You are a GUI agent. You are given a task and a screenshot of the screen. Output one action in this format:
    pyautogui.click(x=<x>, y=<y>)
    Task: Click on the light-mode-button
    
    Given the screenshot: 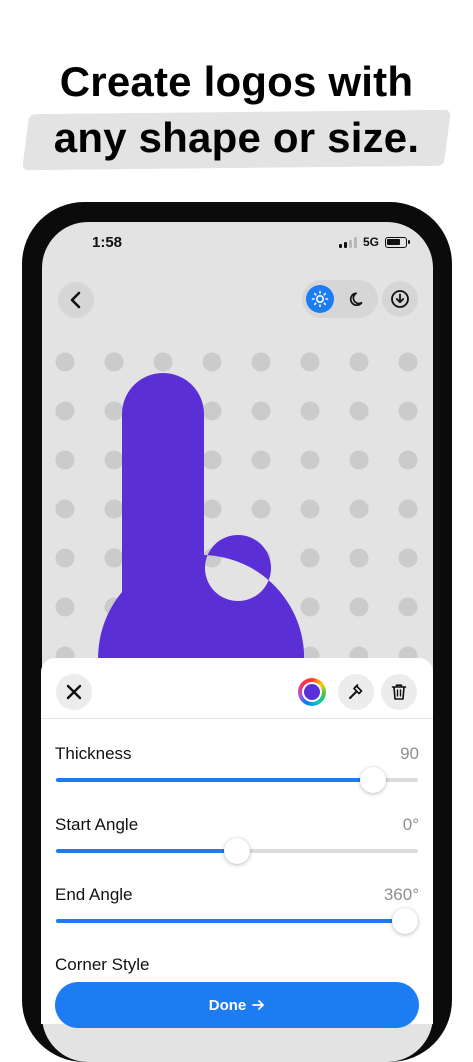 What is the action you would take?
    pyautogui.click(x=320, y=299)
    